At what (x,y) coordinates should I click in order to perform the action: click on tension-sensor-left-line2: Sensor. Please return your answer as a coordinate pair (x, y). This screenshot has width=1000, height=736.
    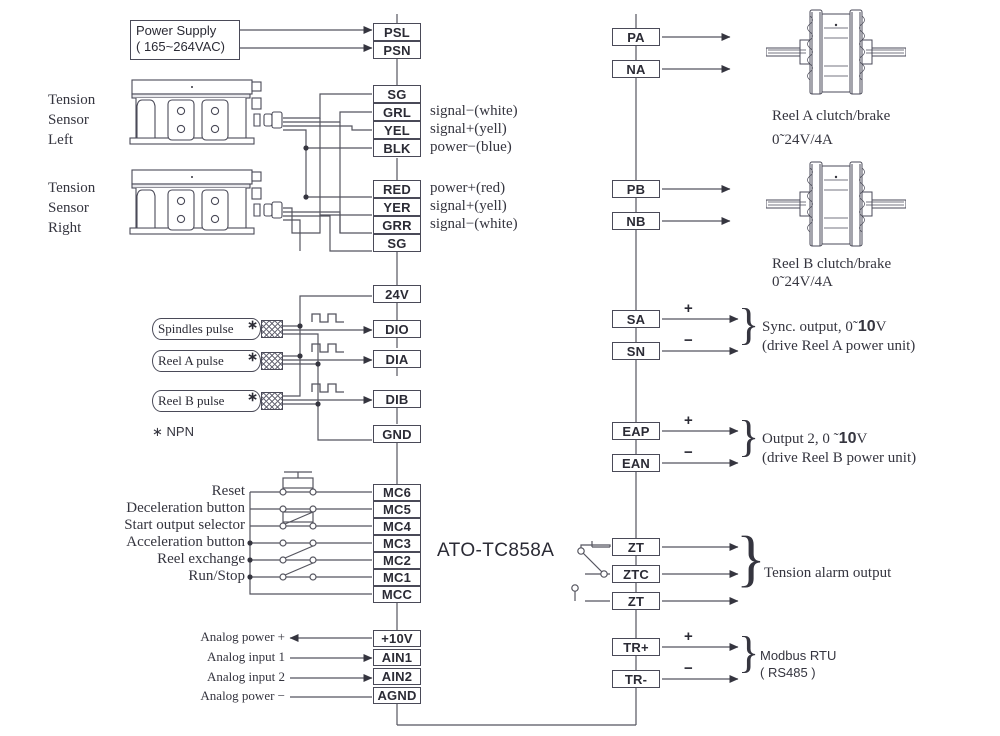
    Looking at the image, I should click on (68, 120).